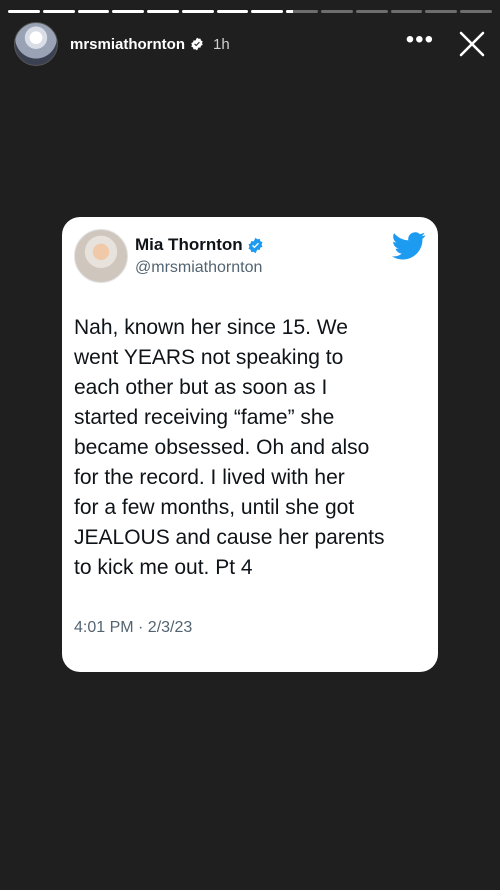  I want to click on twitter-bird-icon, so click(409, 246).